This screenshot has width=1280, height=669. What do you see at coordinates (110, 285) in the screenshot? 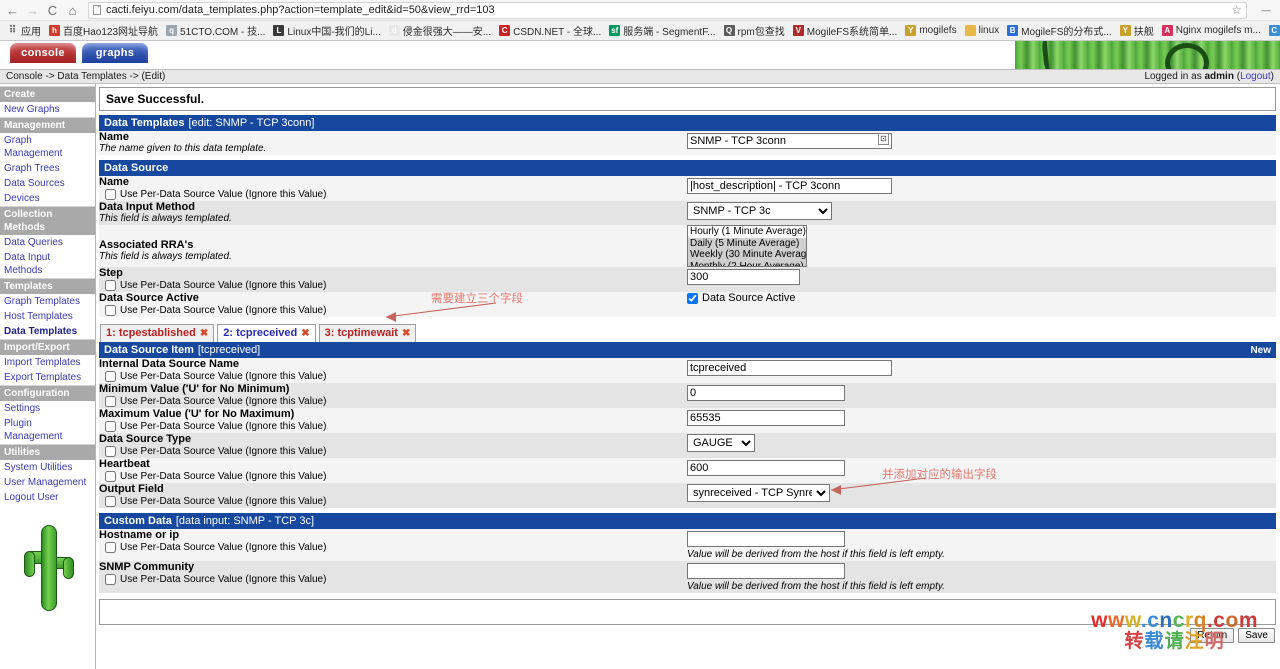
I see `ds-step-perds-checkbox` at bounding box center [110, 285].